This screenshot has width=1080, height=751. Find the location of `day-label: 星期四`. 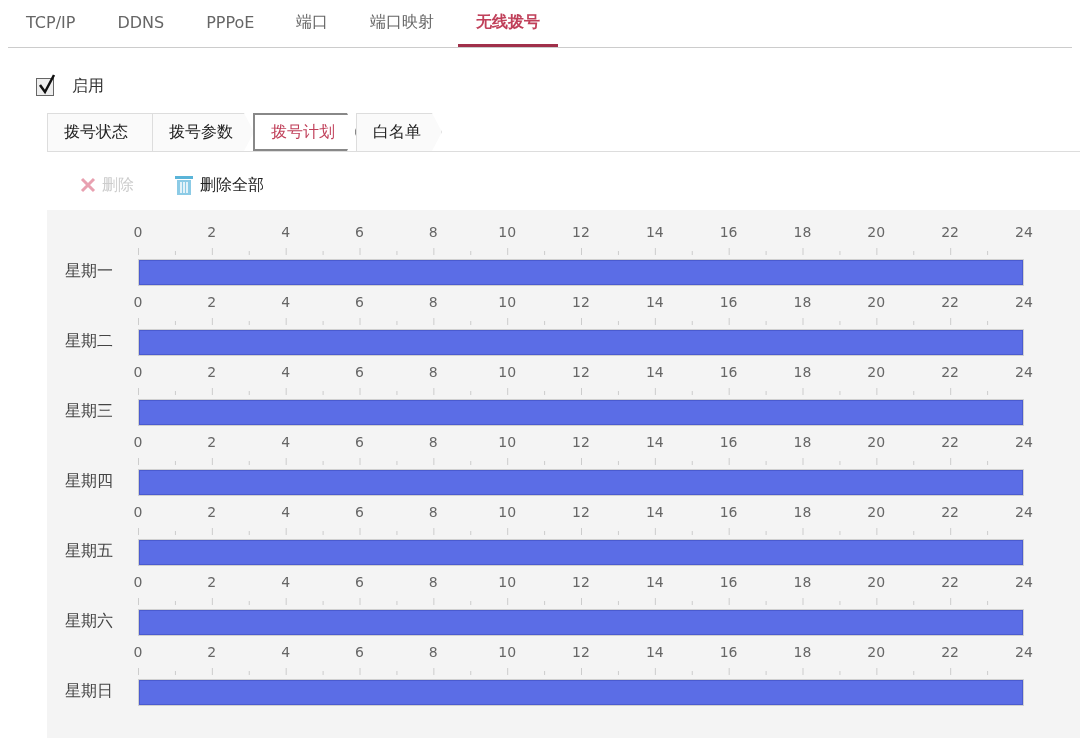

day-label: 星期四 is located at coordinates (89, 481).